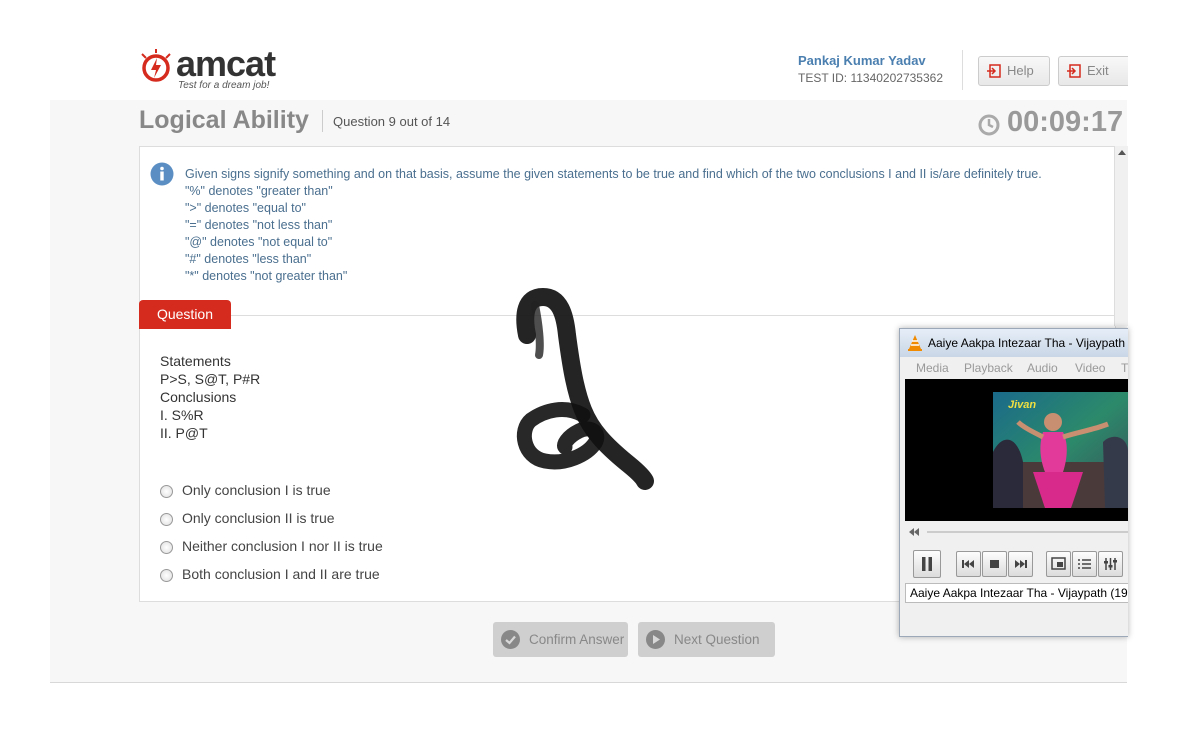  Describe the element at coordinates (1098, 70) in the screenshot. I see `exit-label: Exit` at that location.